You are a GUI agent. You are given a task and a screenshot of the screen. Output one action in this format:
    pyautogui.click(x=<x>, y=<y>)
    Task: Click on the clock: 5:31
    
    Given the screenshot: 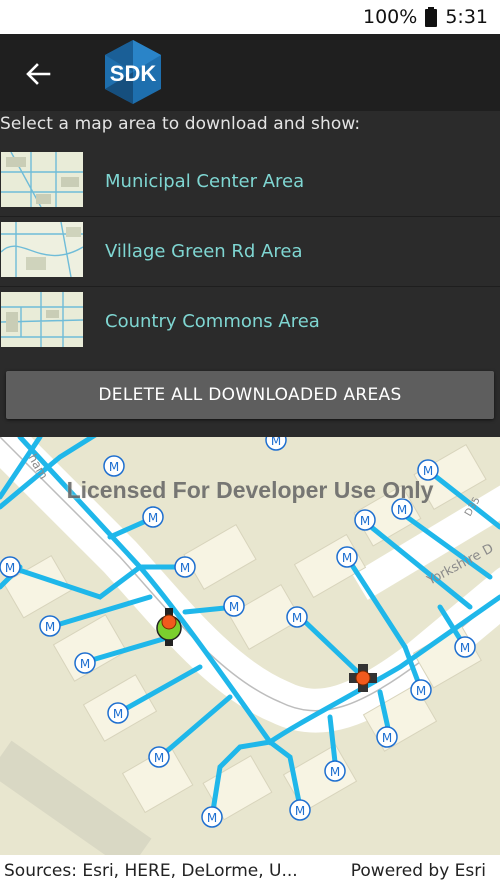 What is the action you would take?
    pyautogui.click(x=466, y=17)
    